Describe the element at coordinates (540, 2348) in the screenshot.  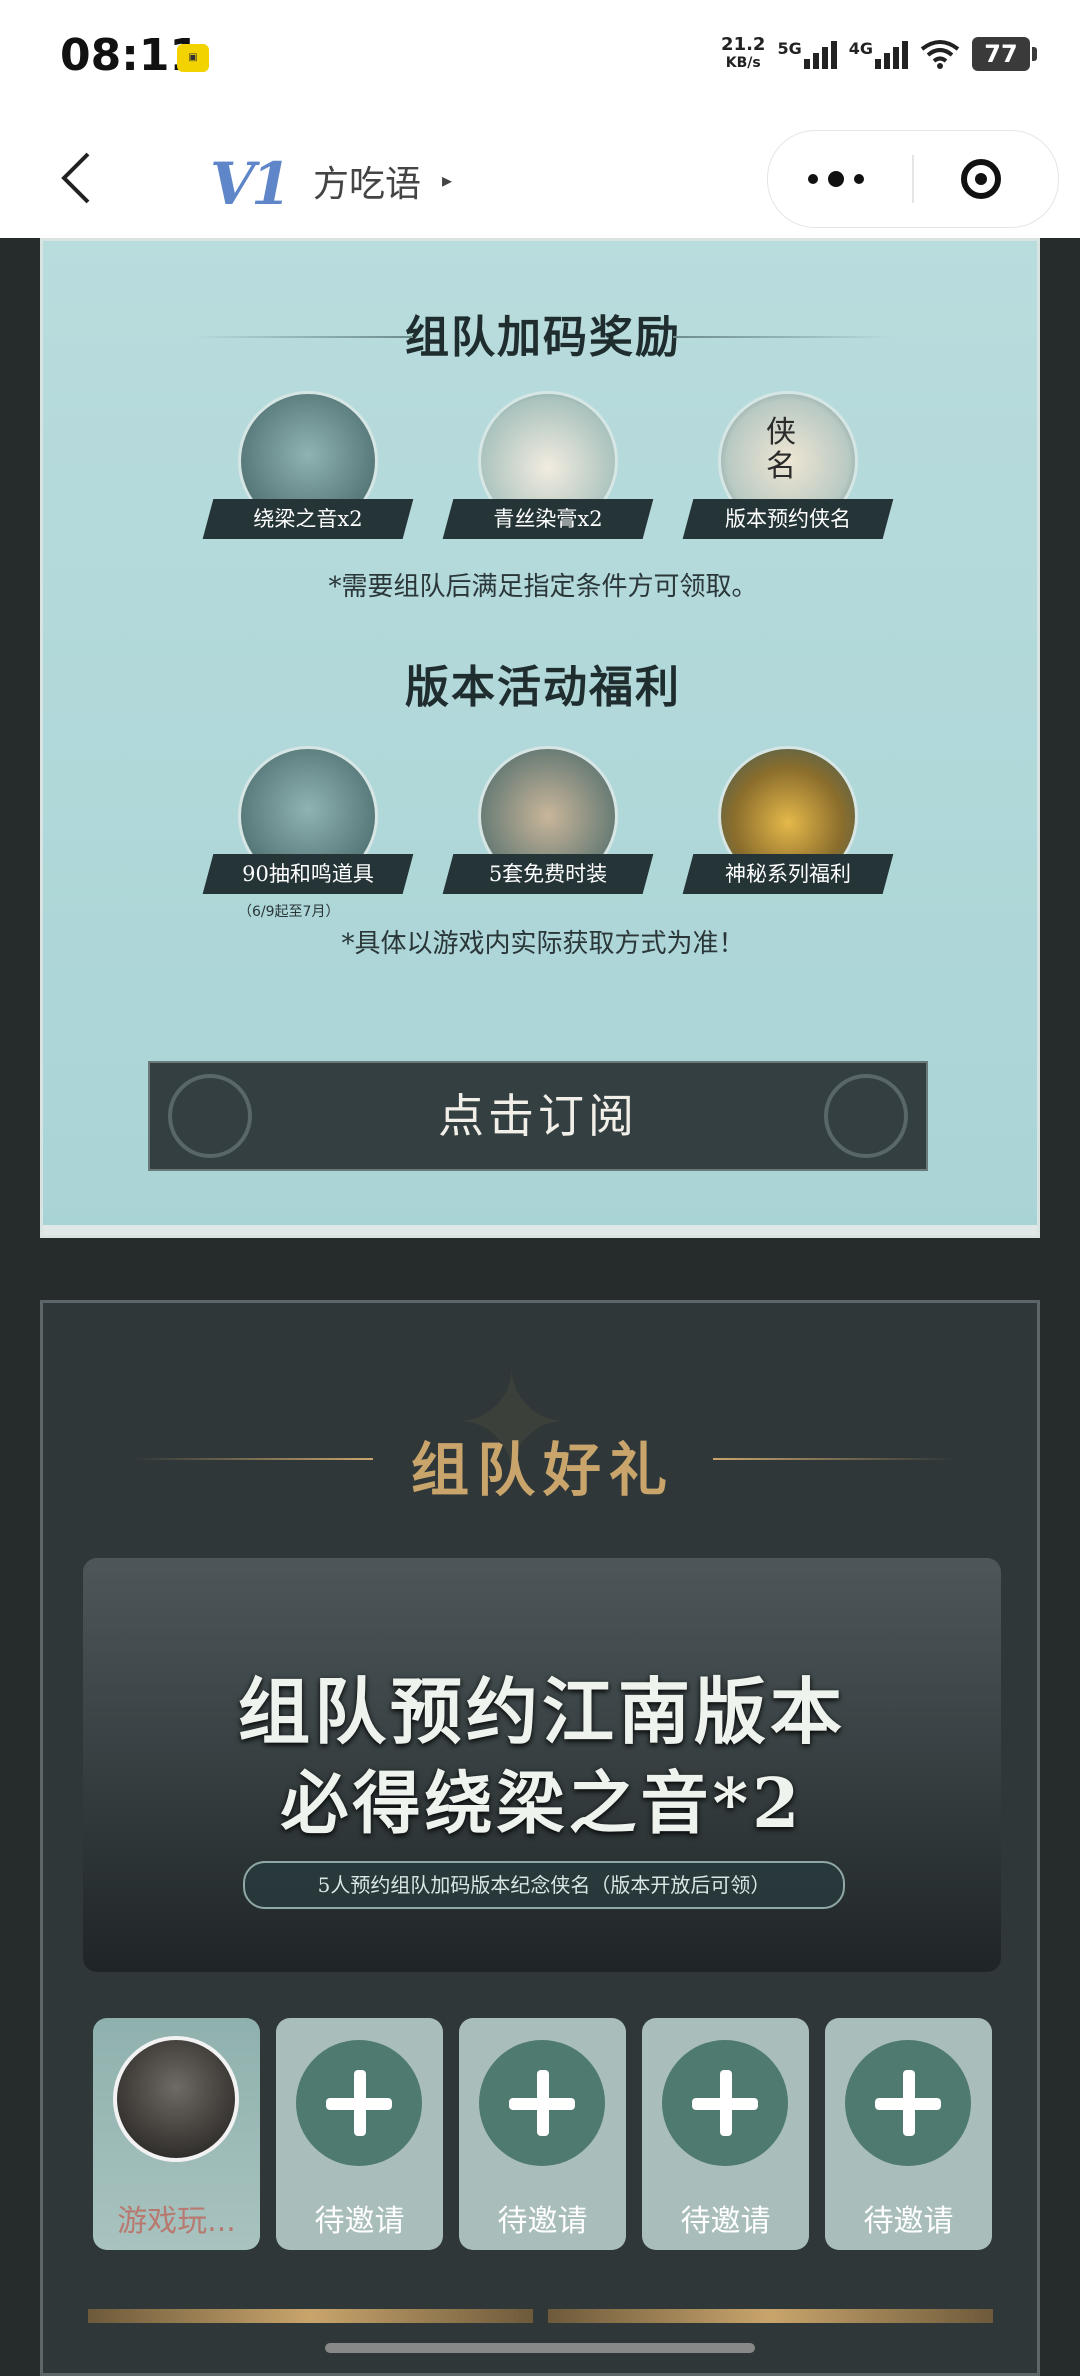
I see `home-indicator` at that location.